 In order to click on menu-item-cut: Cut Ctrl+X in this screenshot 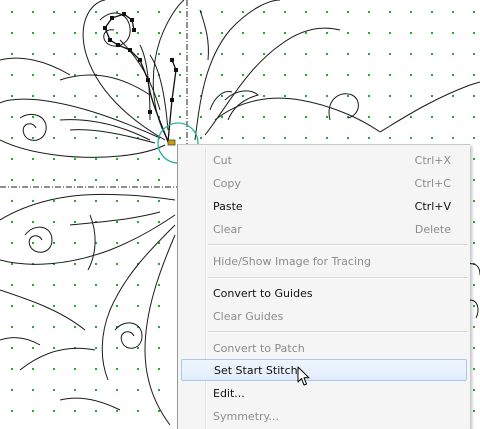, I will do `click(324, 160)`.